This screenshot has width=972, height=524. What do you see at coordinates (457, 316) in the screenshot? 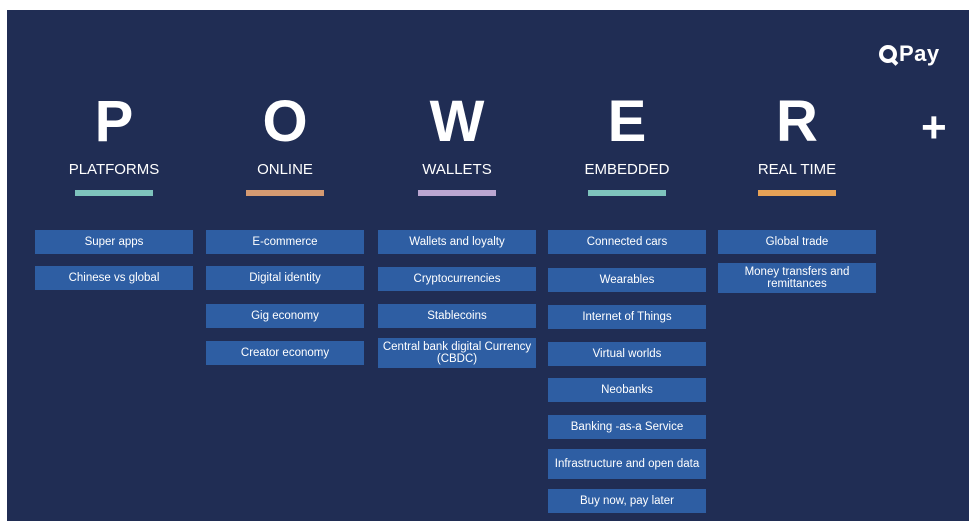
I see `item-box: Stablecoins` at bounding box center [457, 316].